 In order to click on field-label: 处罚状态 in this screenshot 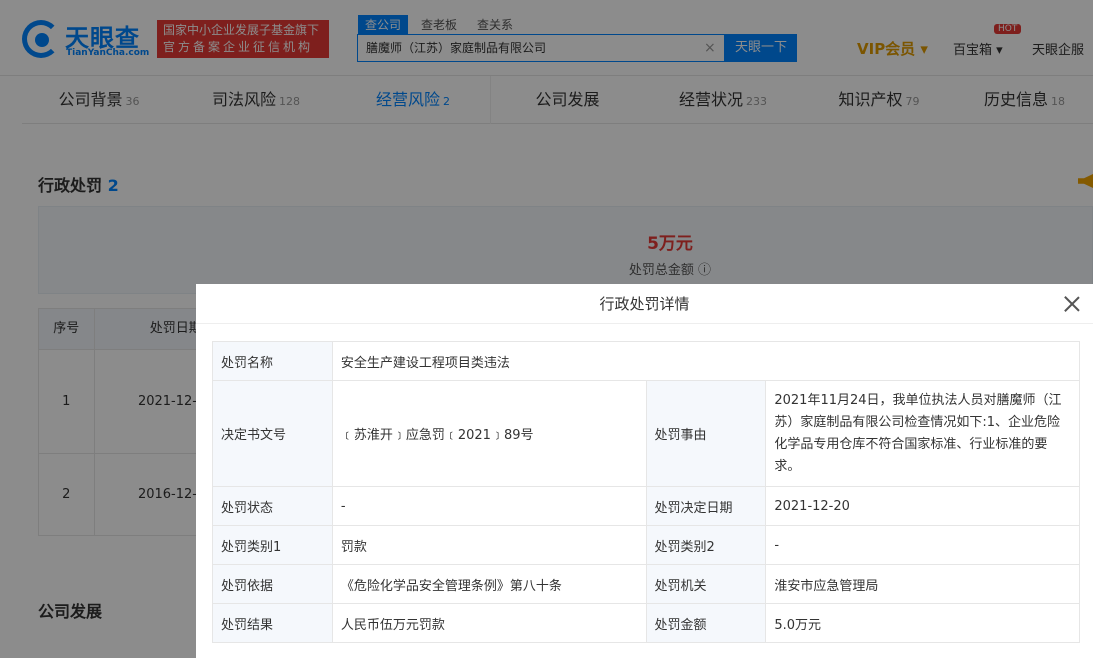, I will do `click(272, 506)`.